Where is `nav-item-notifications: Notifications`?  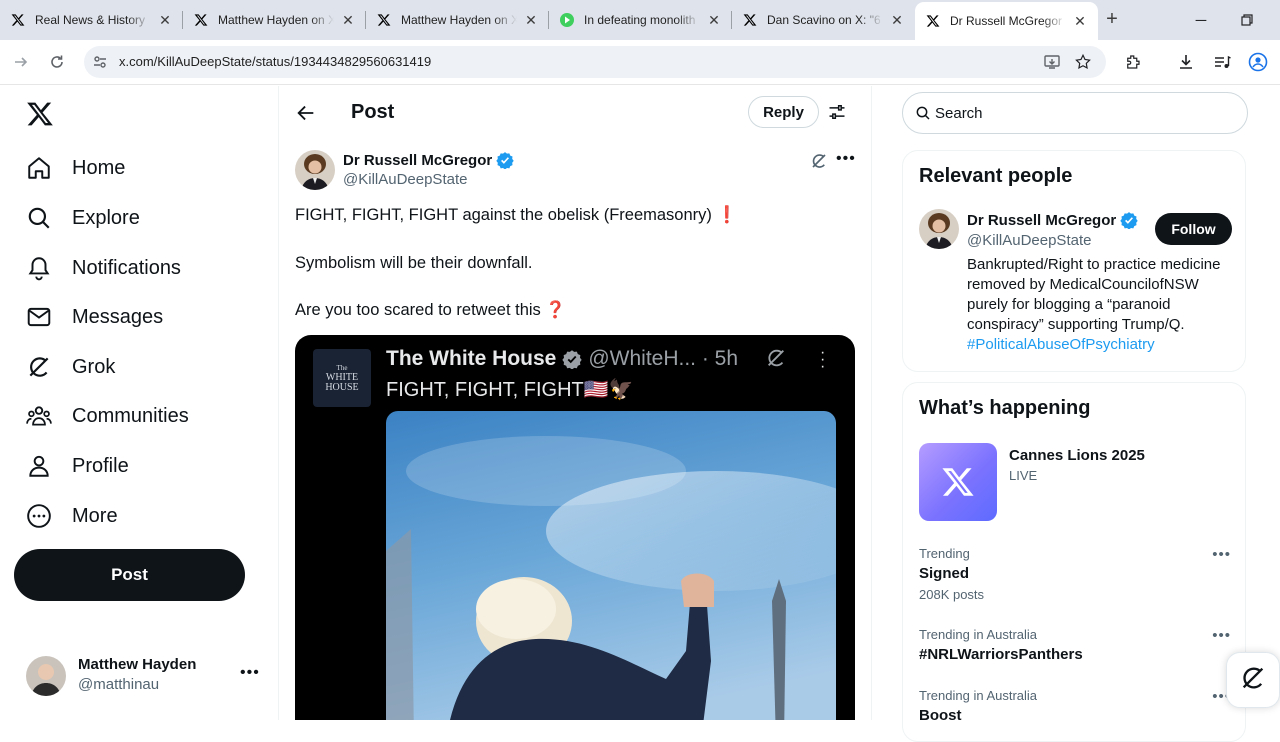
nav-item-notifications: Notifications is located at coordinates (103, 268).